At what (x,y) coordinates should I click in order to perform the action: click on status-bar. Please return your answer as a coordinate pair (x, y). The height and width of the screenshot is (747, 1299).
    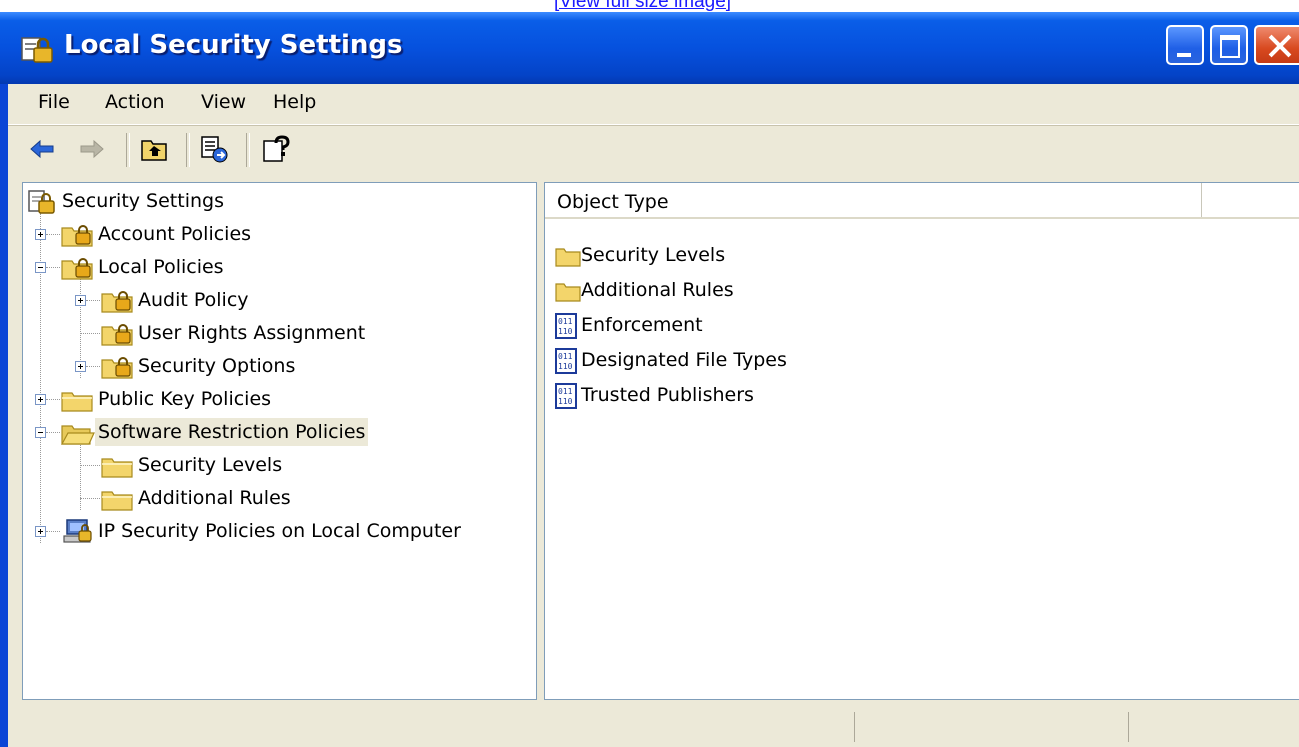
    Looking at the image, I should click on (653, 725).